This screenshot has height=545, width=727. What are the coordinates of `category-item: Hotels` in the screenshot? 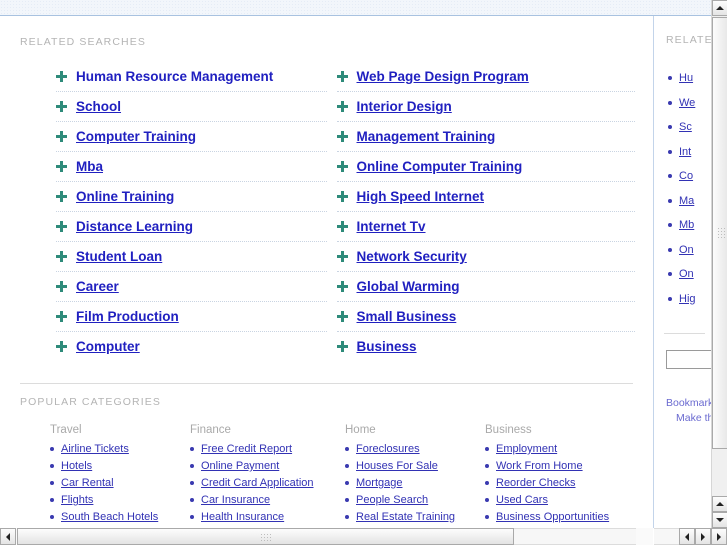 It's located at (120, 466).